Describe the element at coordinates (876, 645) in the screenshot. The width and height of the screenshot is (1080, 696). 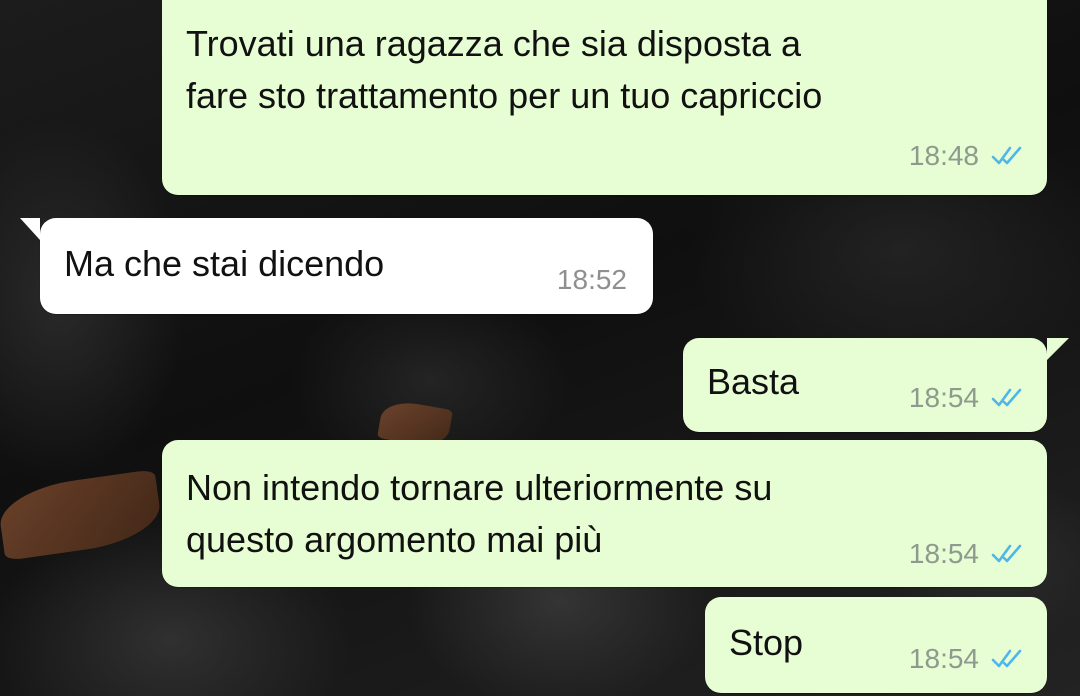
I see `message-bubble-outgoing: Stop 18:54` at that location.